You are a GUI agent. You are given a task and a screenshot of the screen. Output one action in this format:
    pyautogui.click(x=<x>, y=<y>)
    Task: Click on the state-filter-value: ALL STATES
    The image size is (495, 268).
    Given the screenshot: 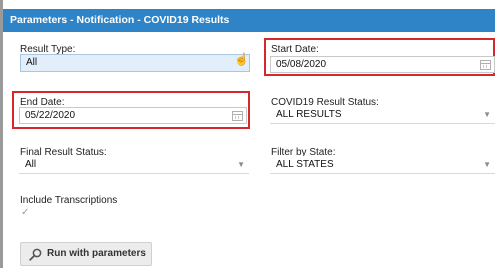 What is the action you would take?
    pyautogui.click(x=305, y=164)
    